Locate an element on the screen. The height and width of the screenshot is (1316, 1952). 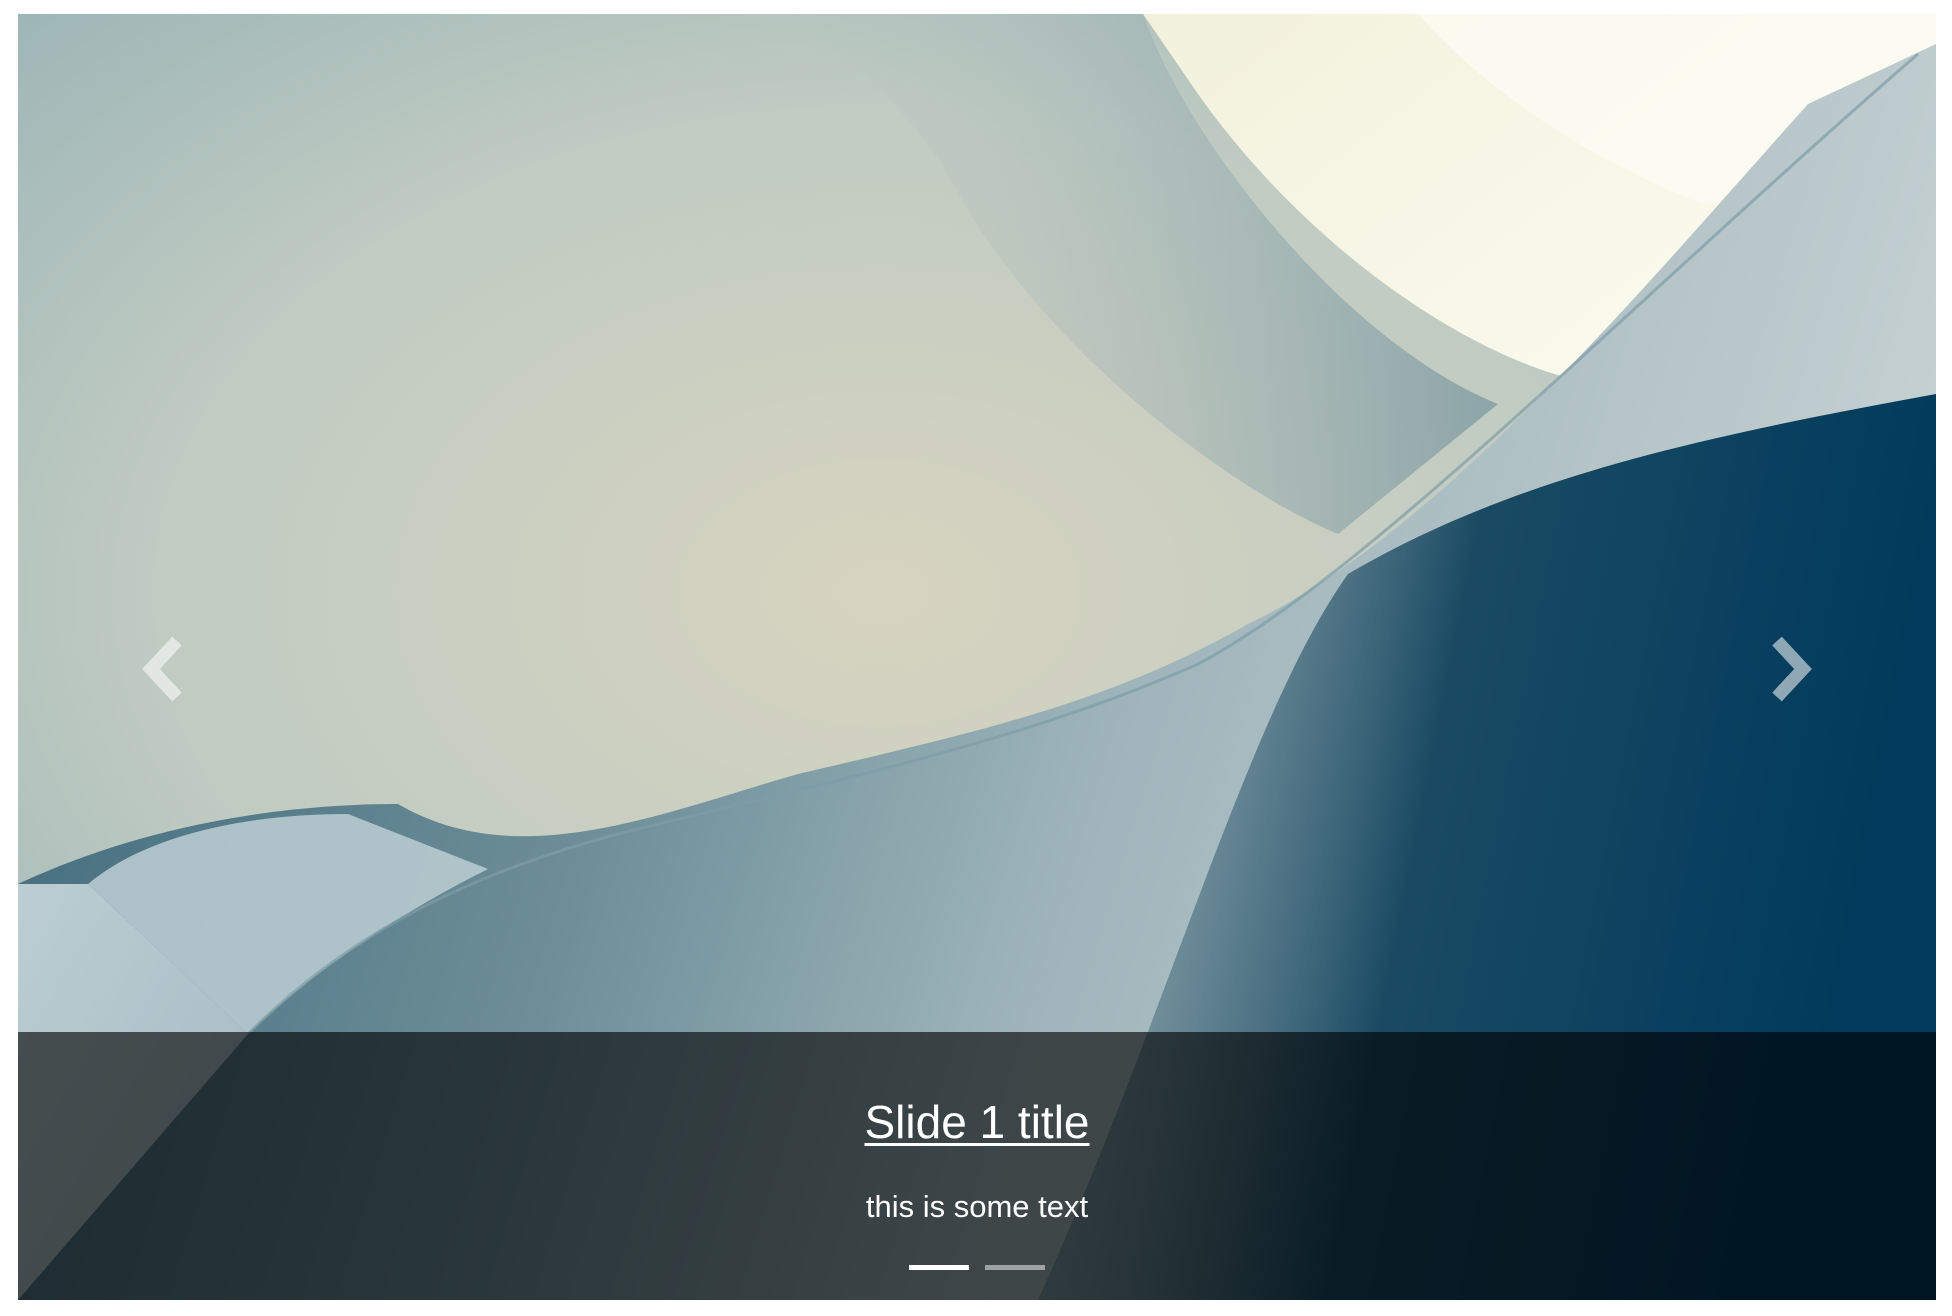
chevron-left-icon is located at coordinates (162, 669).